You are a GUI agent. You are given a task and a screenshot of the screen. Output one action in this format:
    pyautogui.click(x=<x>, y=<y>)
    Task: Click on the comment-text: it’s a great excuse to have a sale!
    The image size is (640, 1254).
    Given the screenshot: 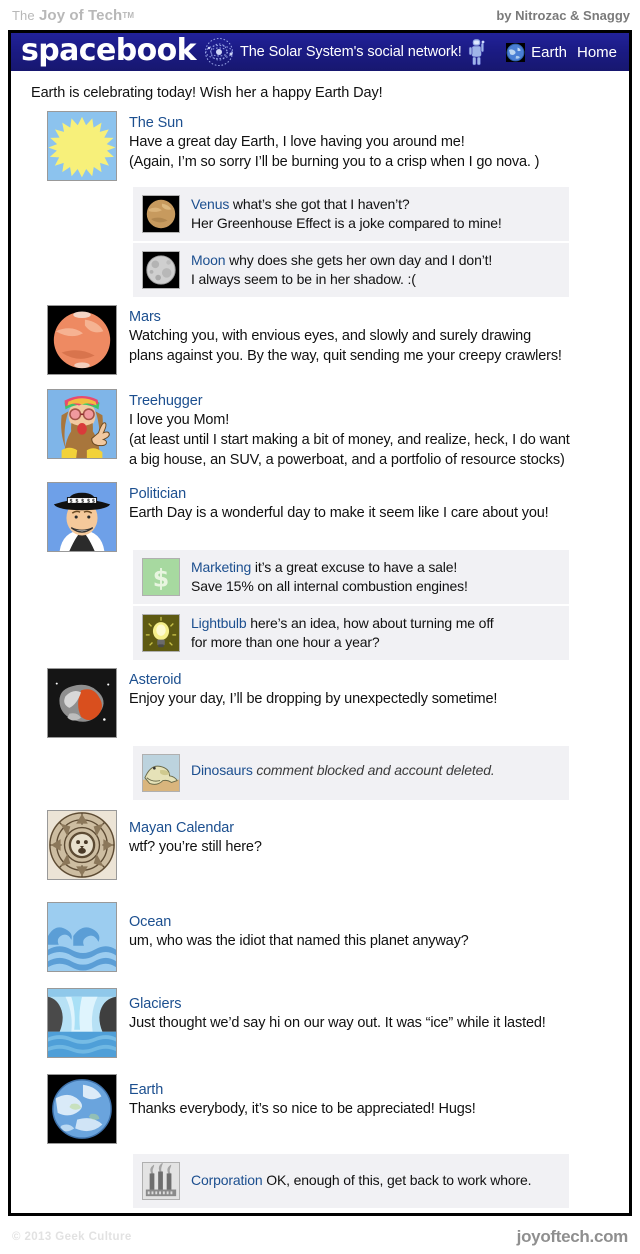 What is the action you would take?
    pyautogui.click(x=354, y=567)
    